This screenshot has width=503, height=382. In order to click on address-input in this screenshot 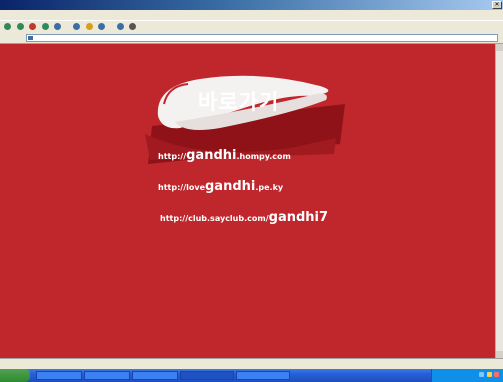, I will do `click(262, 38)`.